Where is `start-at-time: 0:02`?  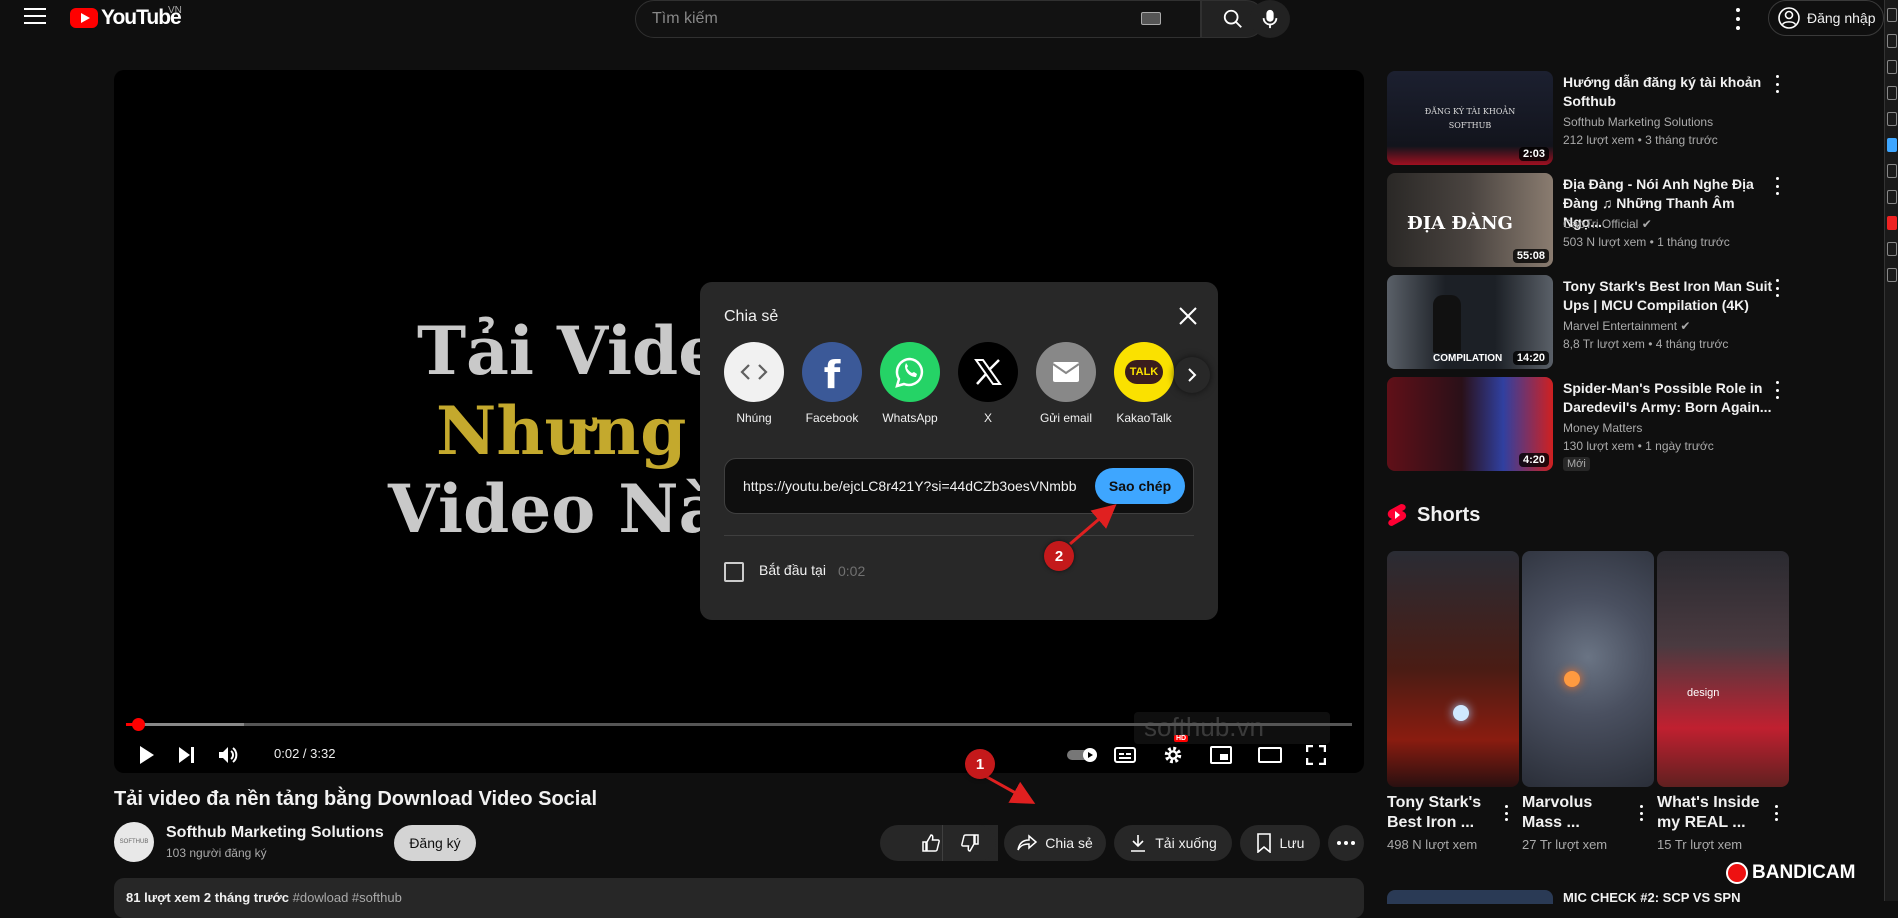
start-at-time: 0:02 is located at coordinates (851, 571).